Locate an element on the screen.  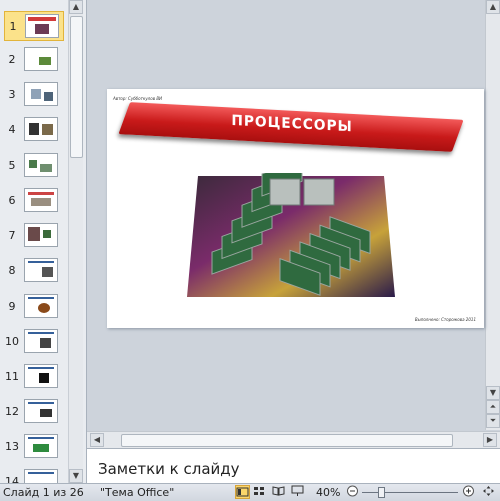
previous-slide-icon: ⏶ is located at coordinates (493, 407).